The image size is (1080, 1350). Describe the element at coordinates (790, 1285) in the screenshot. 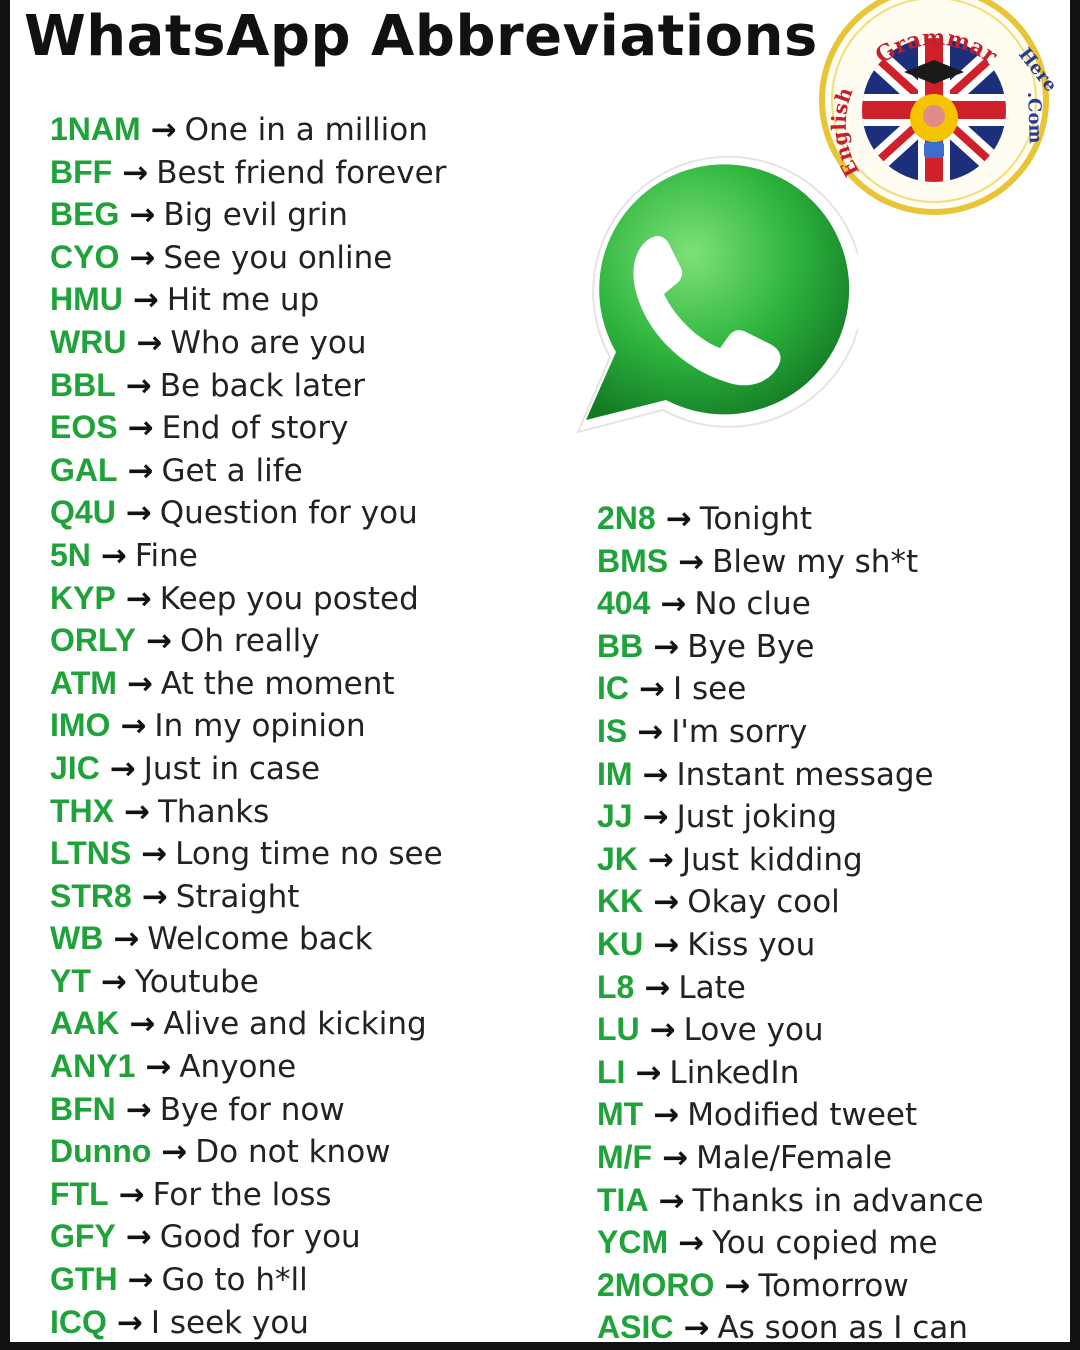

I see `abbreviation-row: 2MORO → Tomorrow` at that location.